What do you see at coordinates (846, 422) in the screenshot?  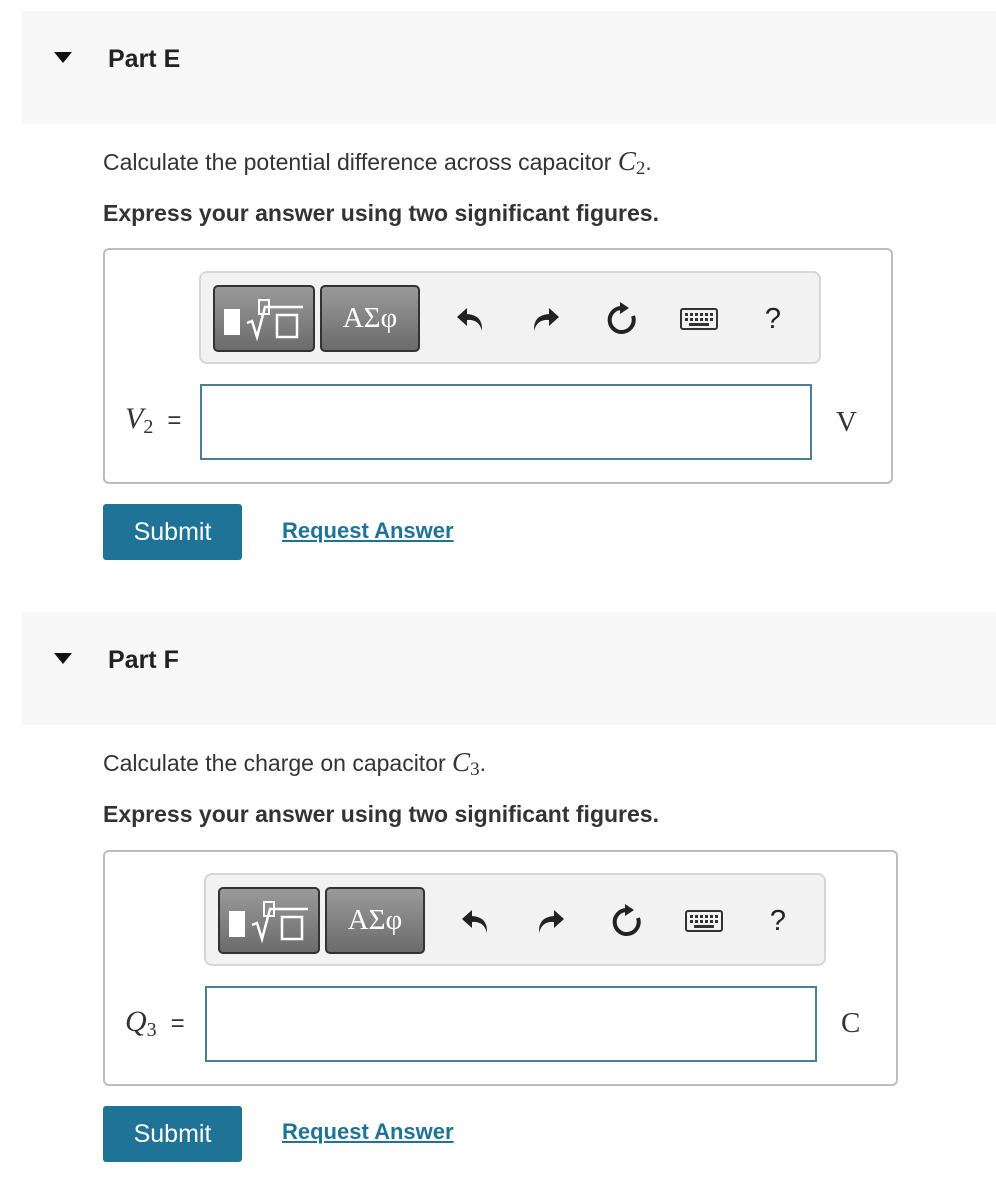 I see `unit-label: V` at bounding box center [846, 422].